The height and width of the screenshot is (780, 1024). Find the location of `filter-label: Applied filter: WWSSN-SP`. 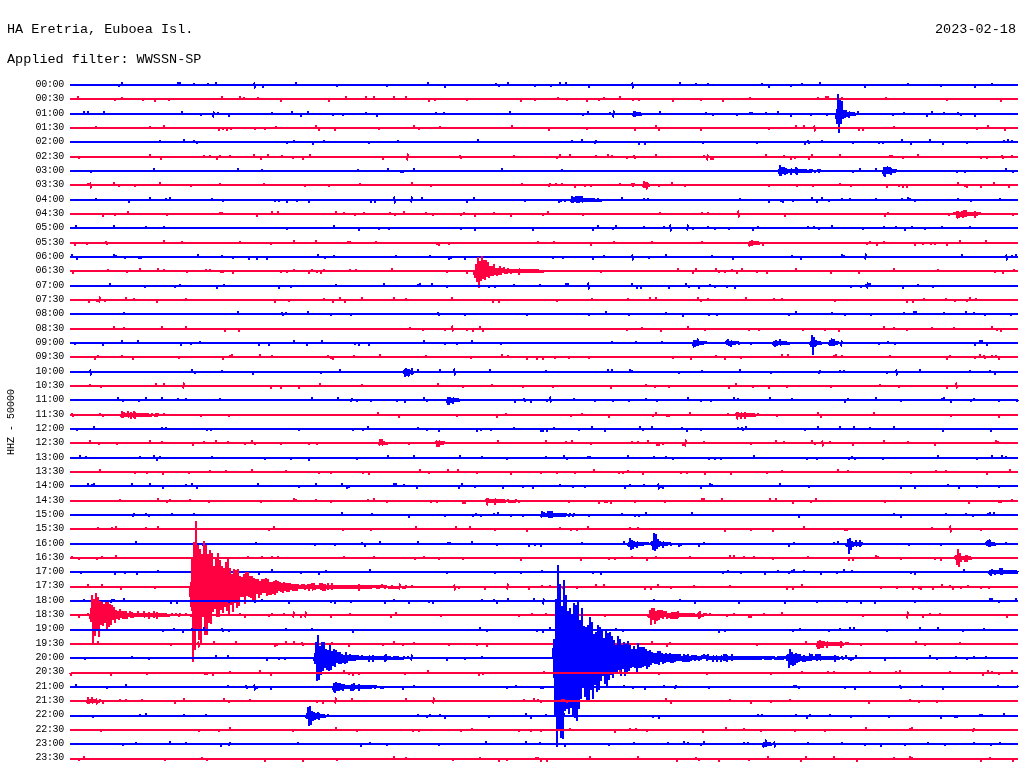

filter-label: Applied filter: WWSSN-SP is located at coordinates (104, 59).